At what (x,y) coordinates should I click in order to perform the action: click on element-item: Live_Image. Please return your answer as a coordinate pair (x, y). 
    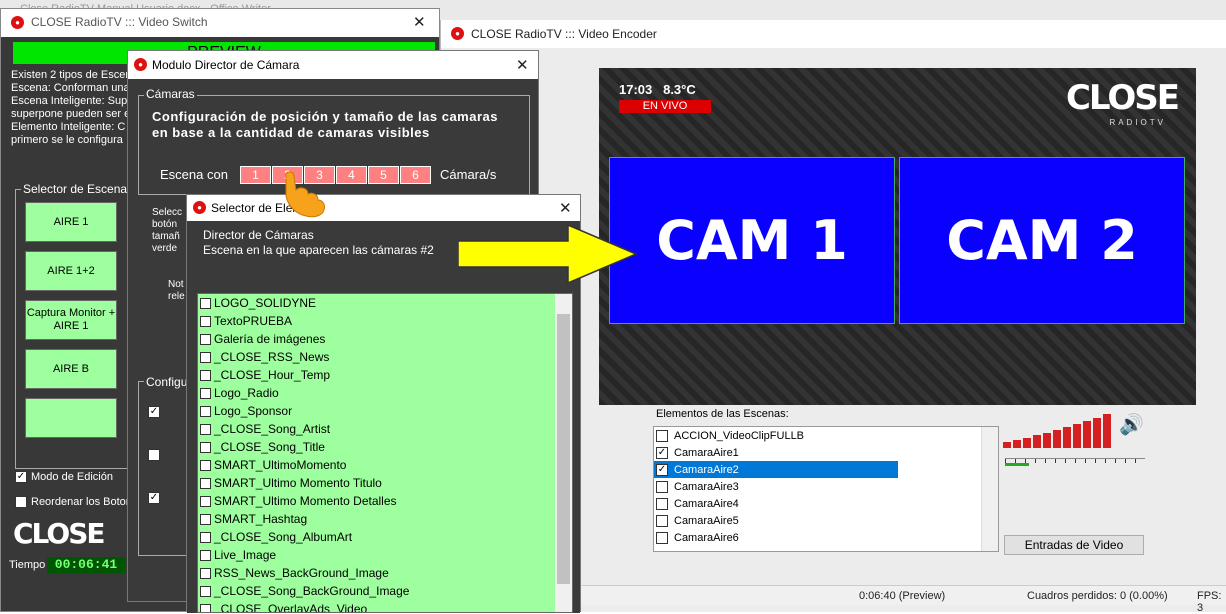
    Looking at the image, I should click on (385, 555).